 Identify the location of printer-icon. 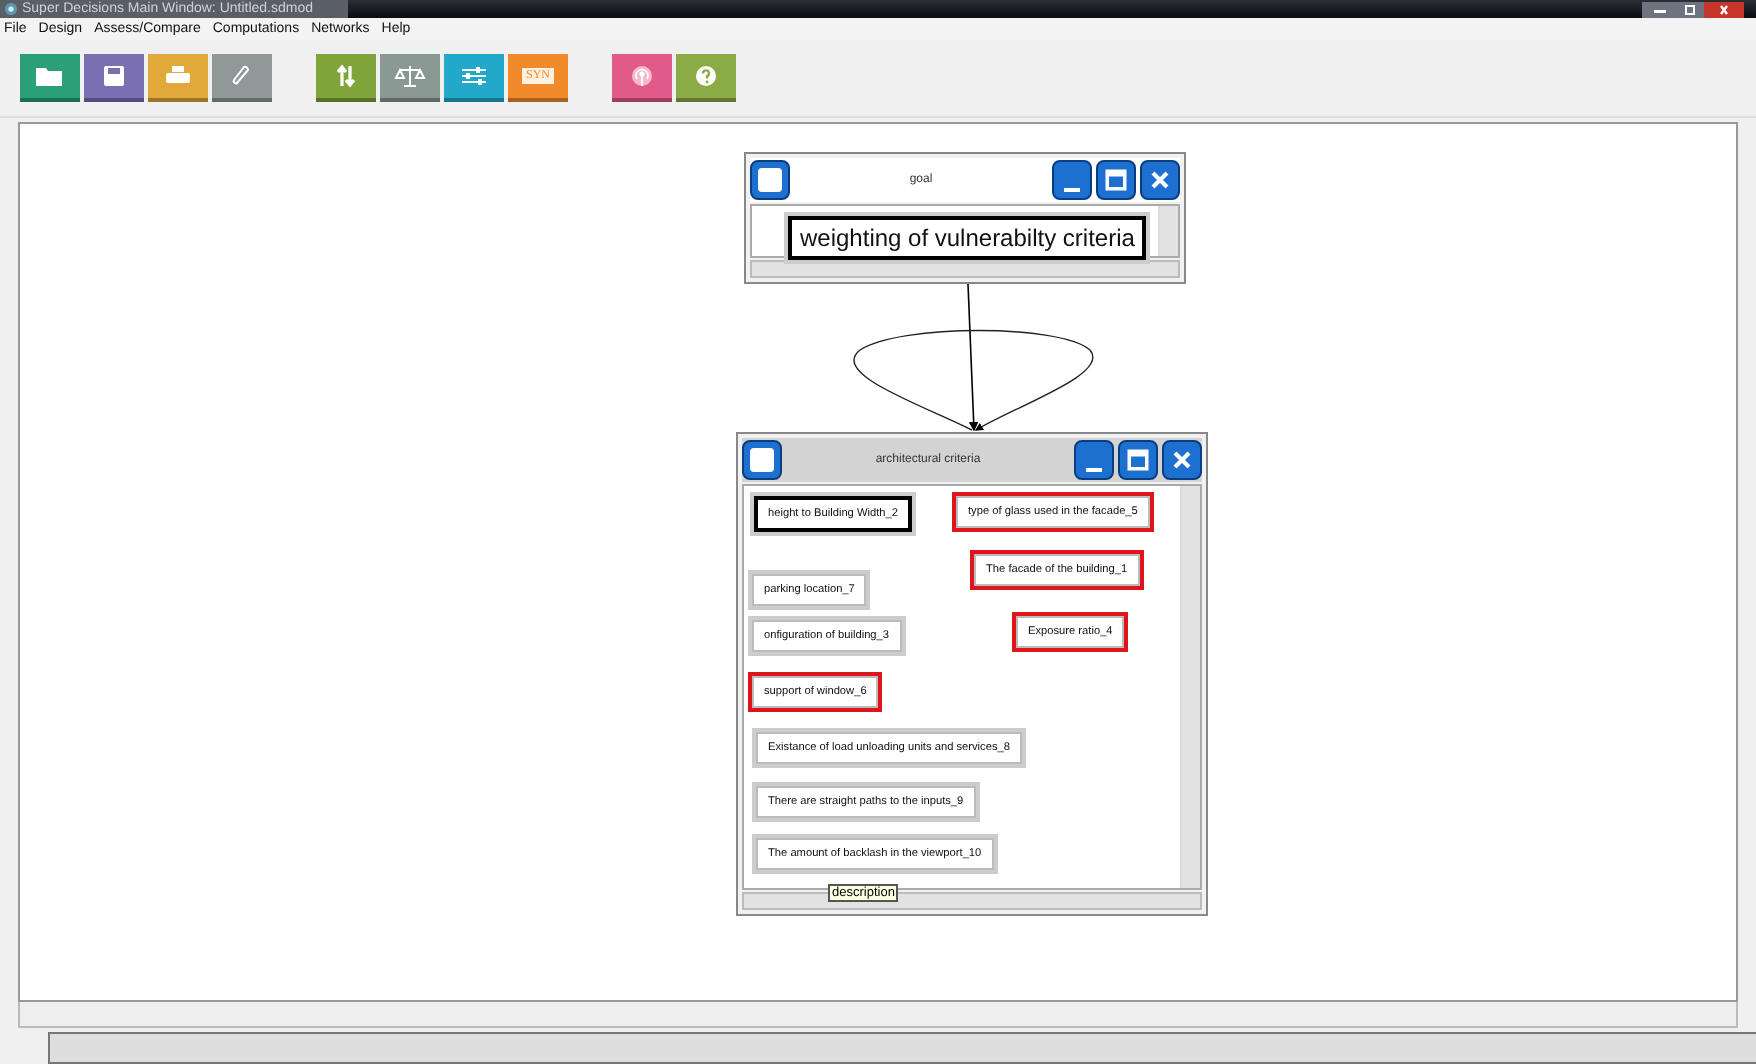
(178, 76).